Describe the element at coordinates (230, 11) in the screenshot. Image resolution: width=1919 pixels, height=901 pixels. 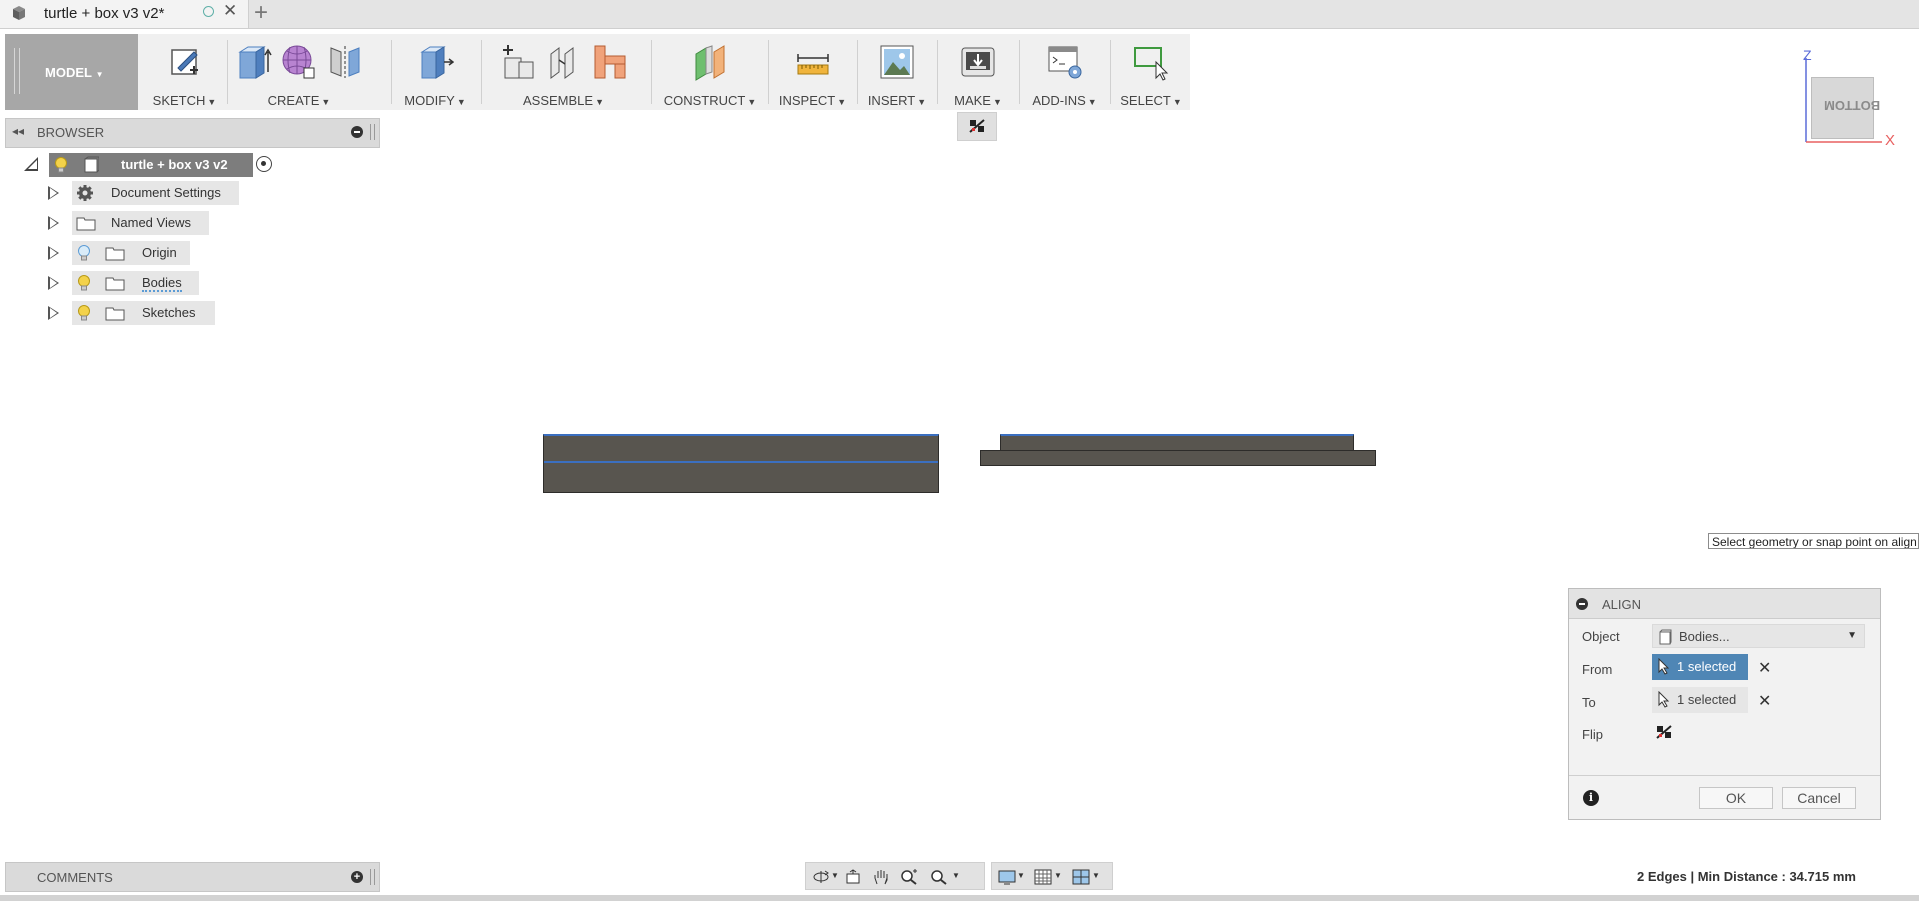
I see `close-tab-icon: ✕` at that location.